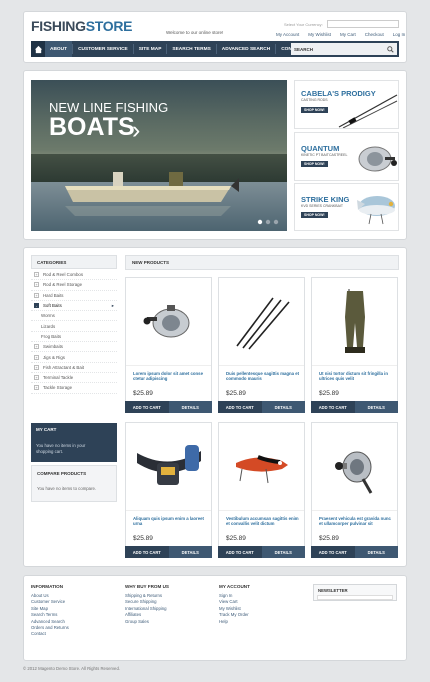 This screenshot has height=682, width=430. Describe the element at coordinates (74, 357) in the screenshot. I see `category-item: + Jigs & Rigs` at that location.